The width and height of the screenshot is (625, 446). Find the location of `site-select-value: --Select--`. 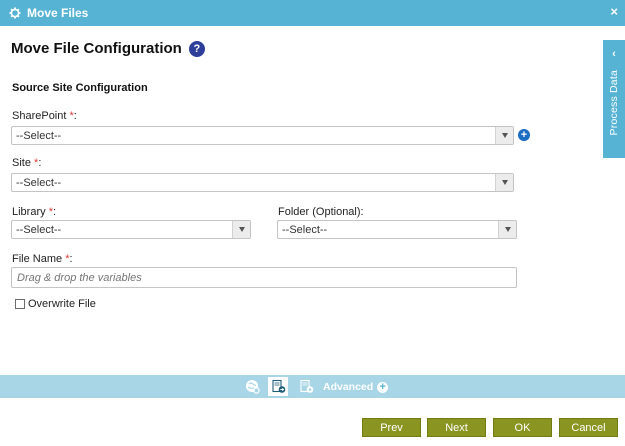

site-select-value: --Select-- is located at coordinates (39, 182).